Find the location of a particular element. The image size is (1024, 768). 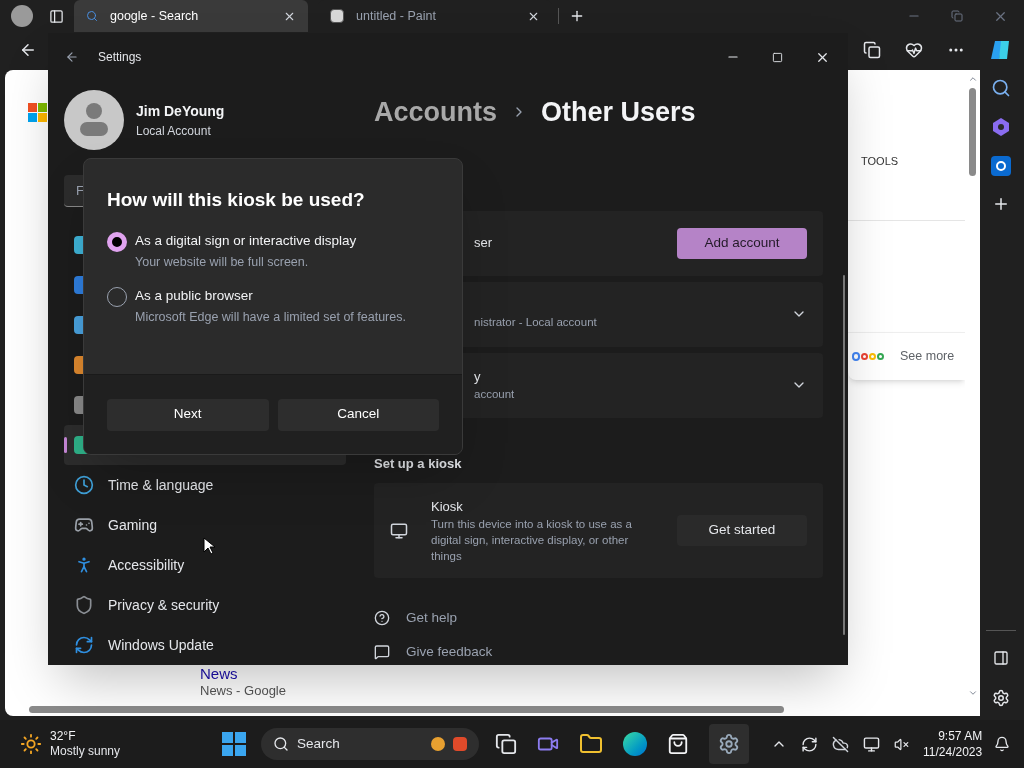

card-label: ser is located at coordinates (483, 243).